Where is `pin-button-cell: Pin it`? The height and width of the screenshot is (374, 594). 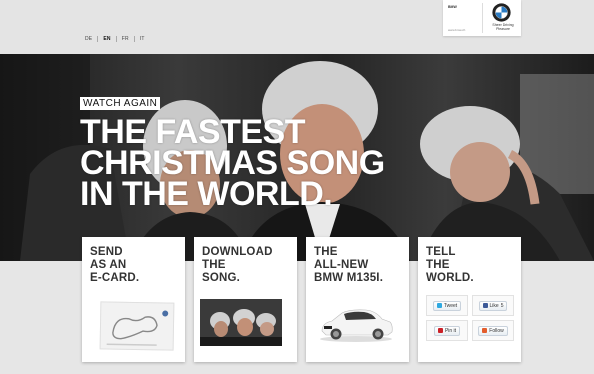 pin-button-cell: Pin it is located at coordinates (447, 330).